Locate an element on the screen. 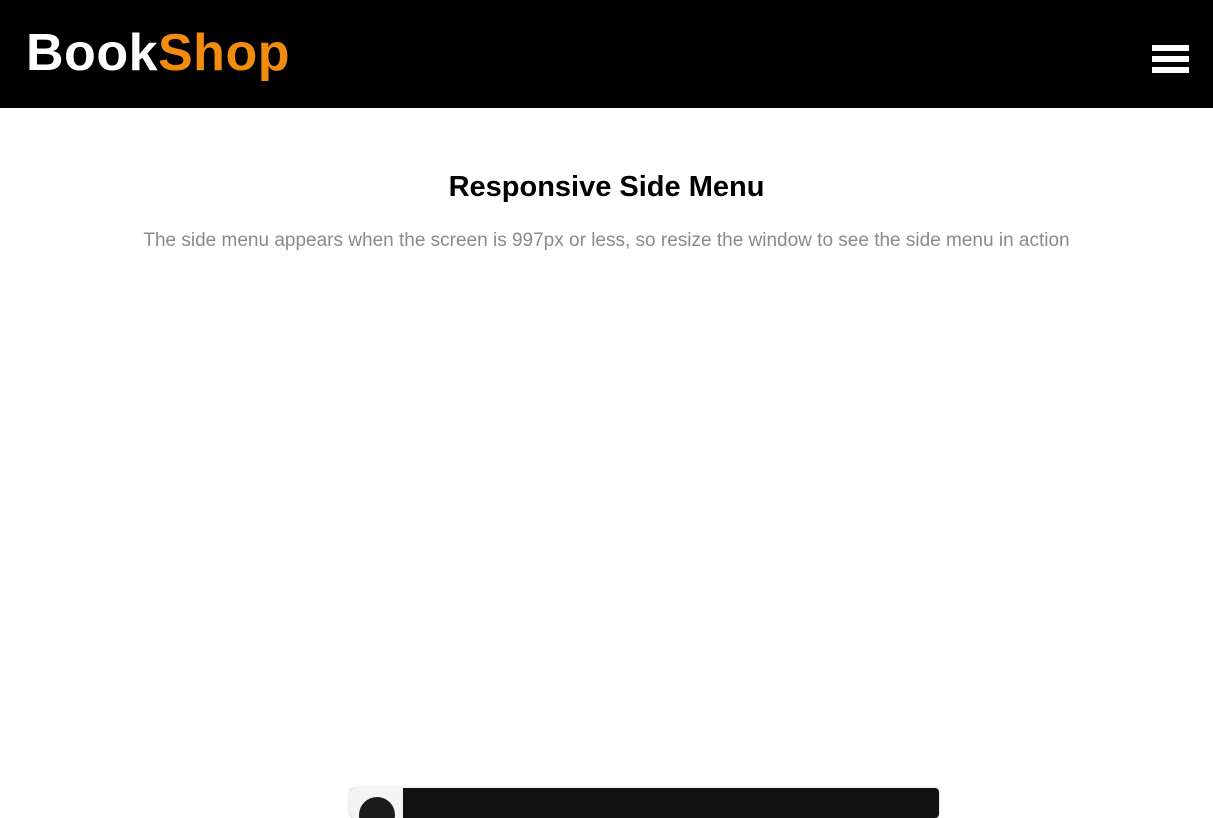 This screenshot has width=1213, height=818. hamburger-menu-icon is located at coordinates (1169, 59).